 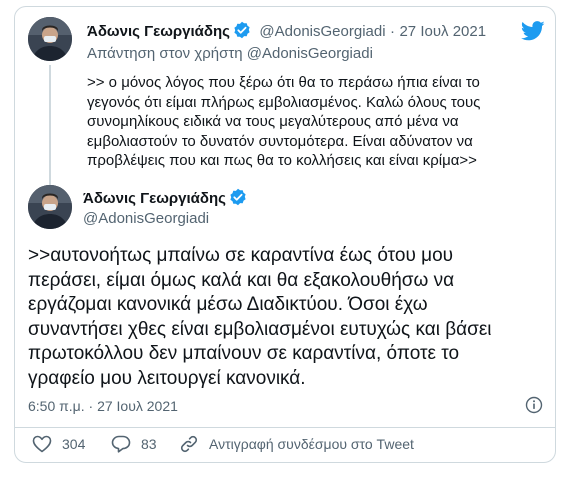 What do you see at coordinates (103, 406) in the screenshot?
I see `tweet-timestamp: 6:50 π.μ. · 27 Ιουλ 2021` at bounding box center [103, 406].